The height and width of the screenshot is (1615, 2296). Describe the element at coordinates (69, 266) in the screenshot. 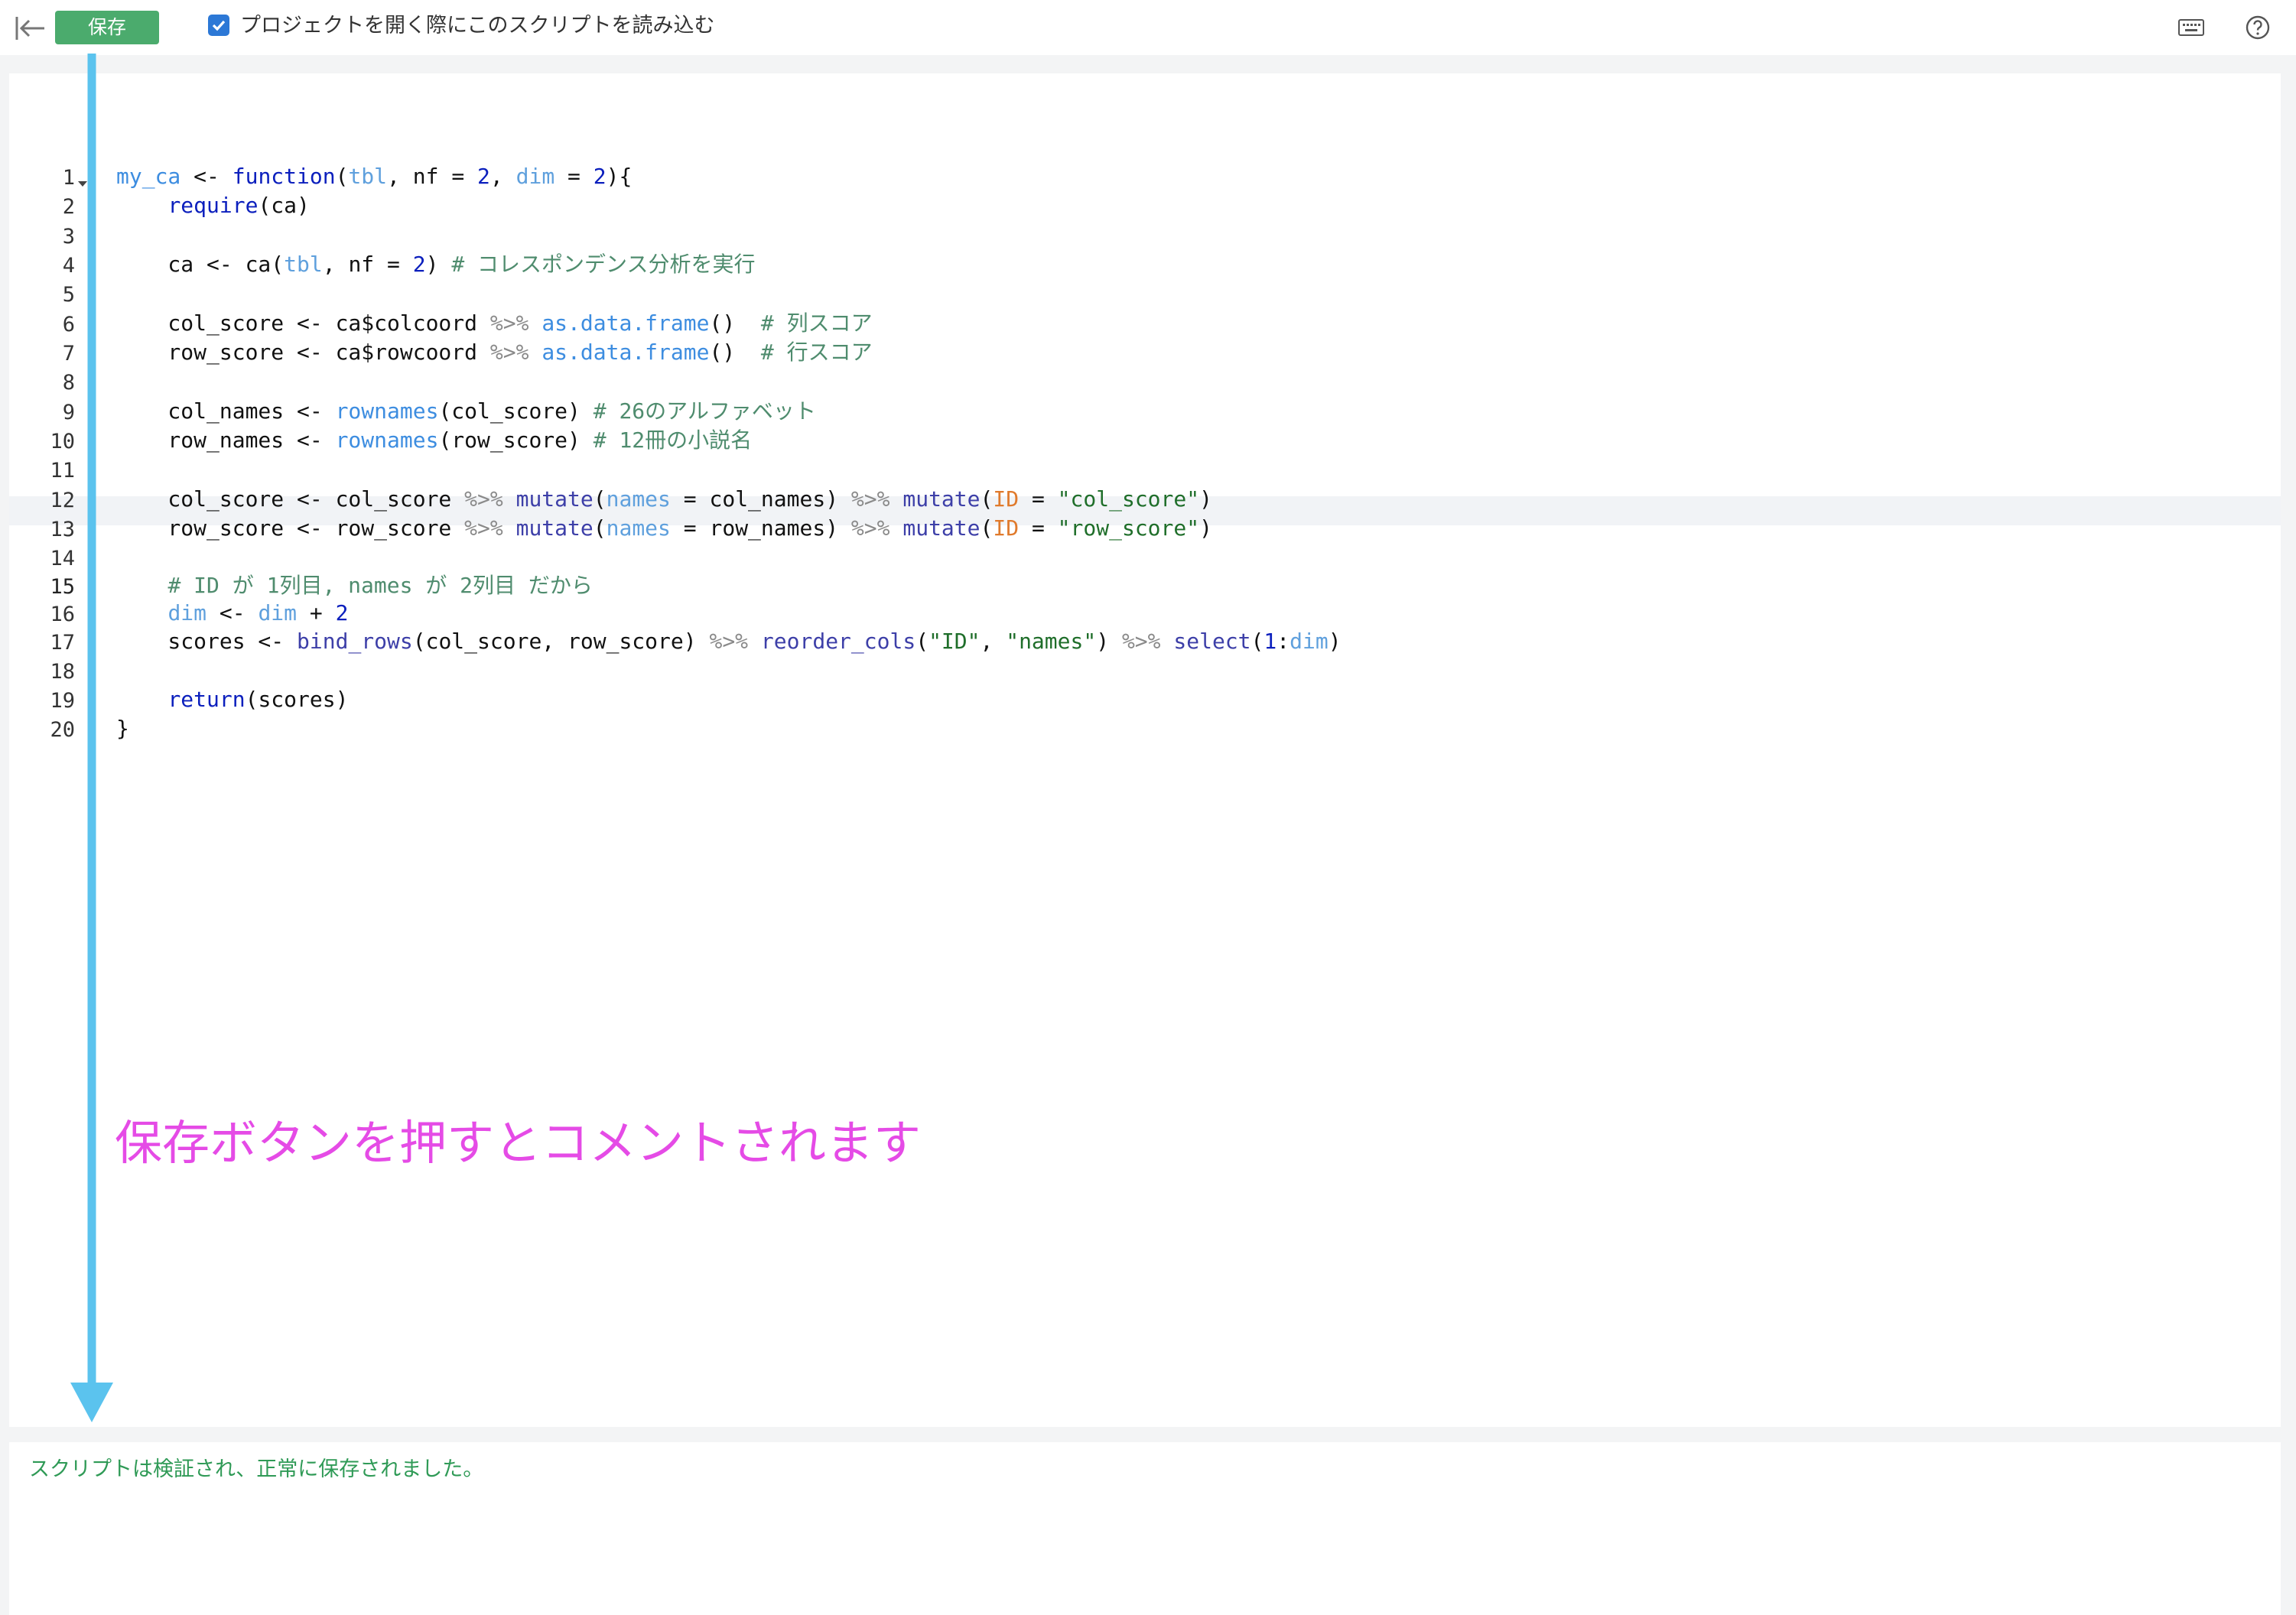

I see `line-number: 4` at that location.